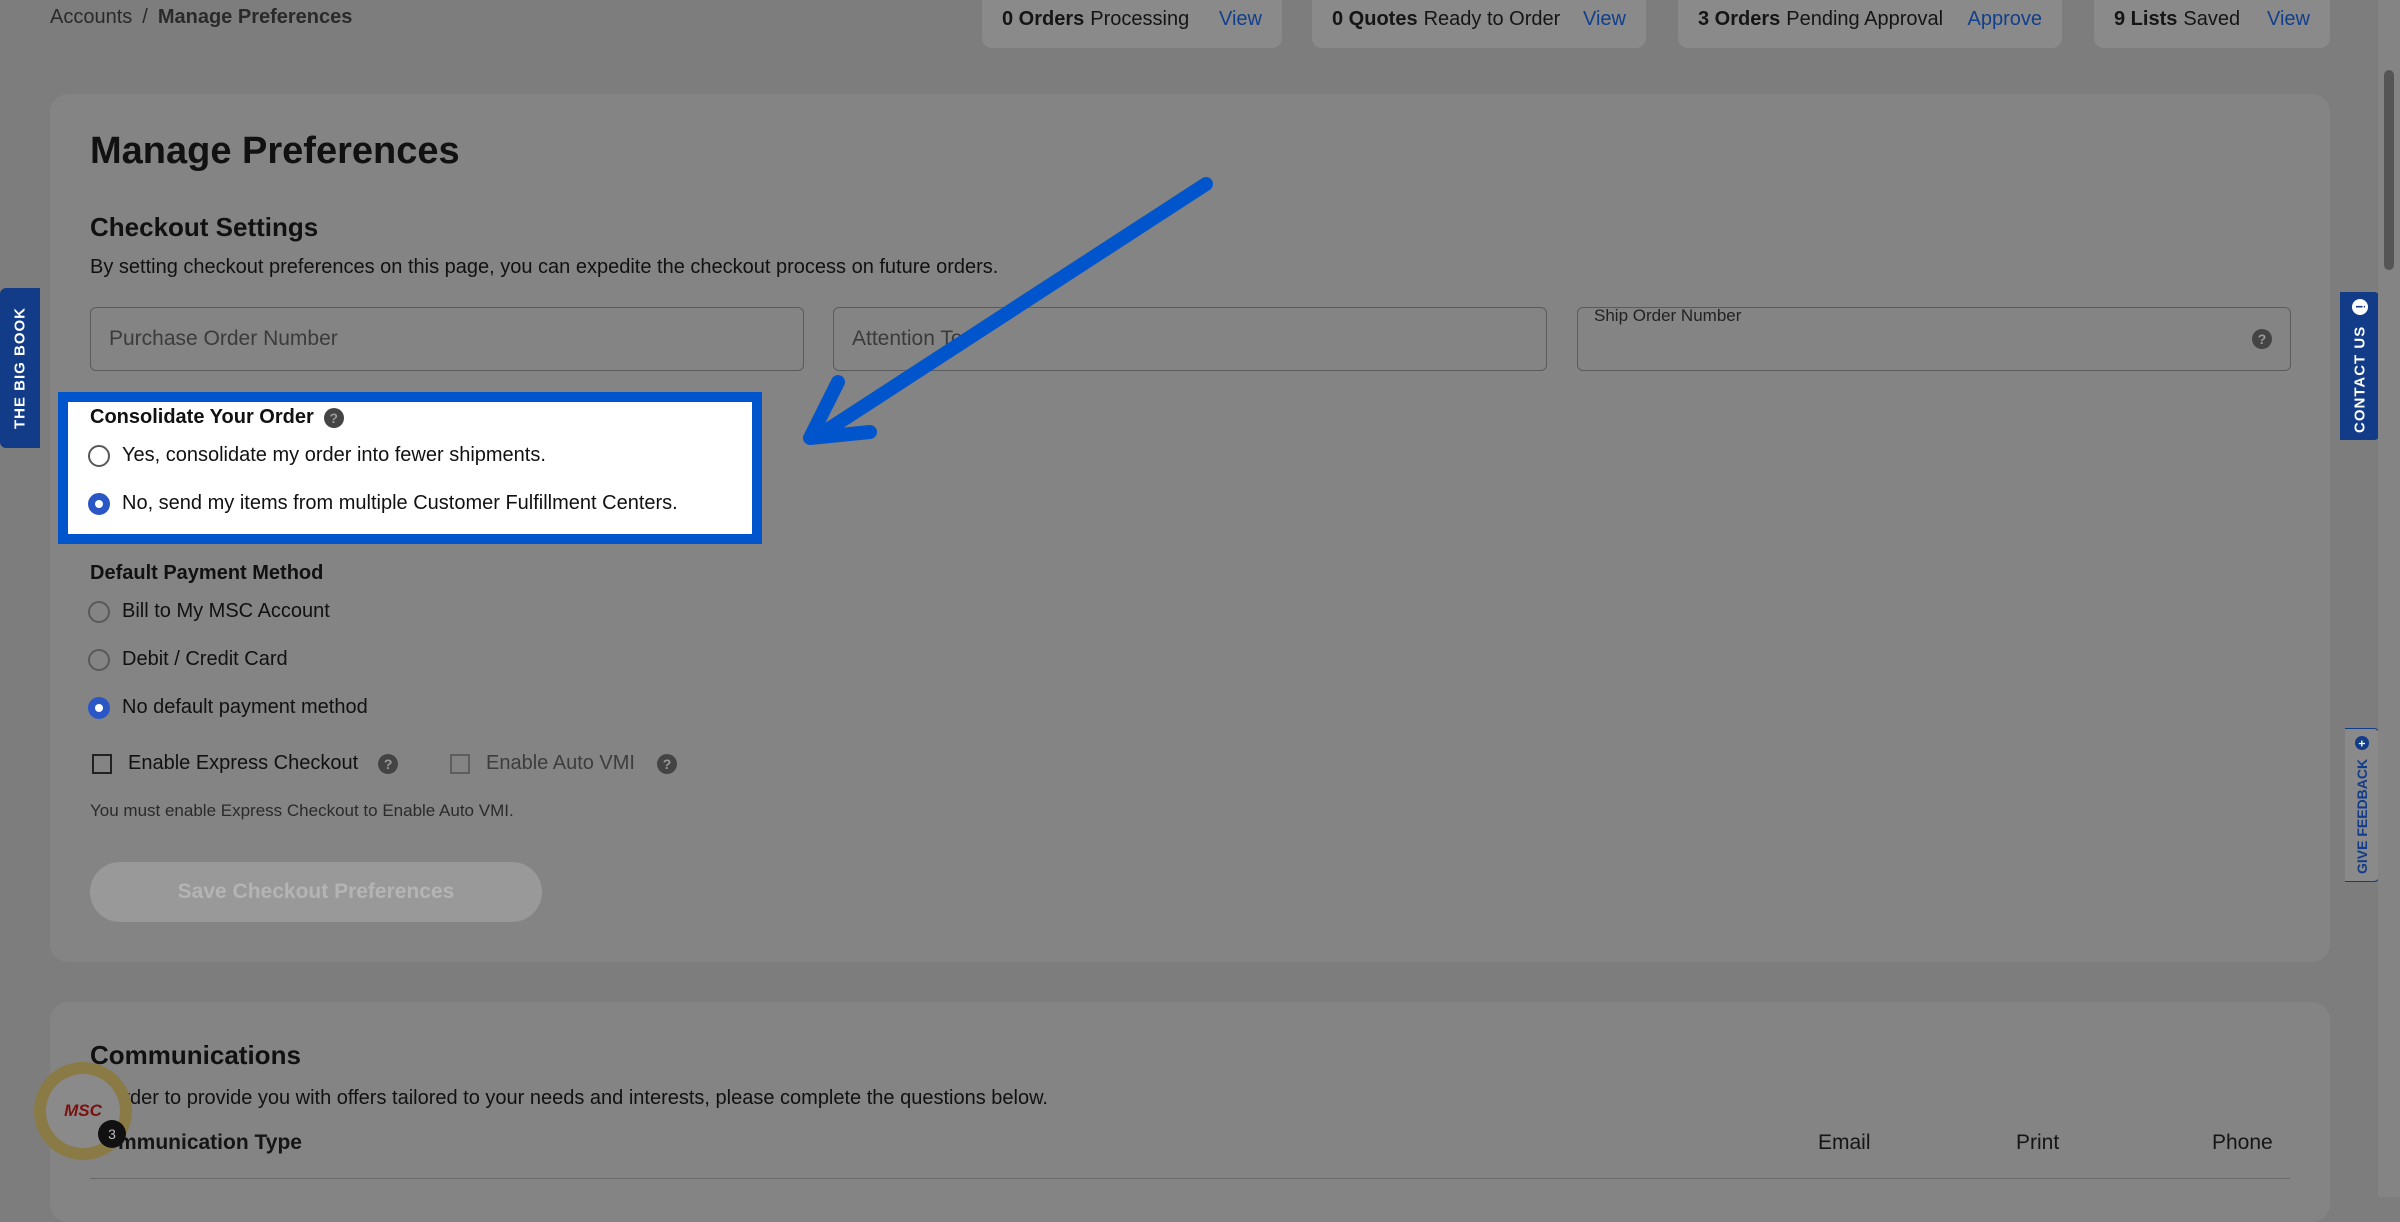  What do you see at coordinates (204, 227) in the screenshot?
I see `checkout-settings-heading: Checkout Settings` at bounding box center [204, 227].